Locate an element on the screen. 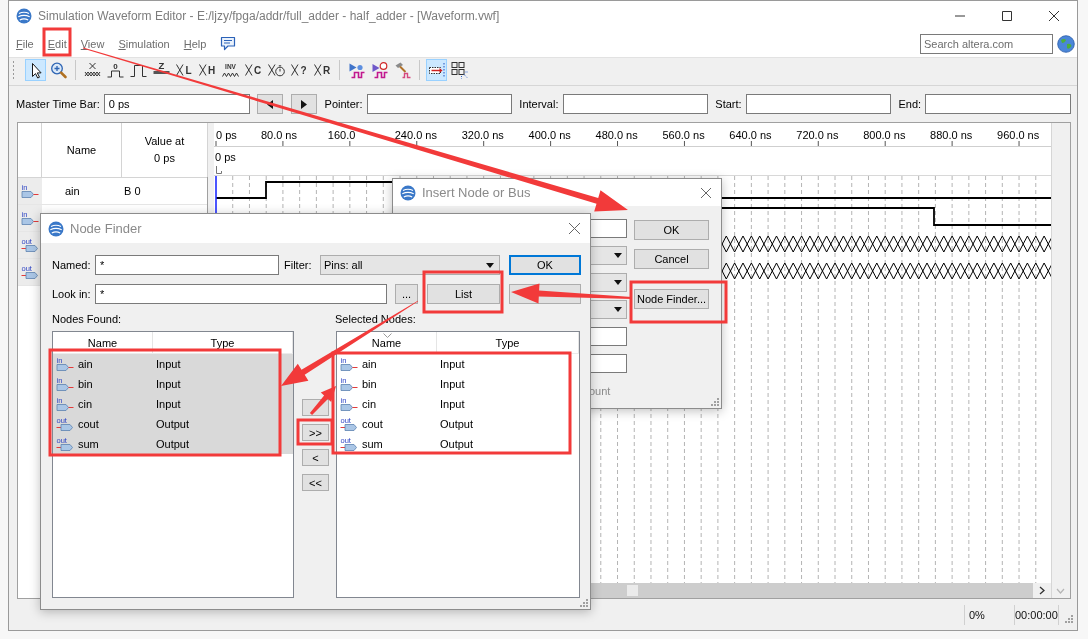 The width and height of the screenshot is (1088, 639). triangle-right-icon is located at coordinates (303, 104).